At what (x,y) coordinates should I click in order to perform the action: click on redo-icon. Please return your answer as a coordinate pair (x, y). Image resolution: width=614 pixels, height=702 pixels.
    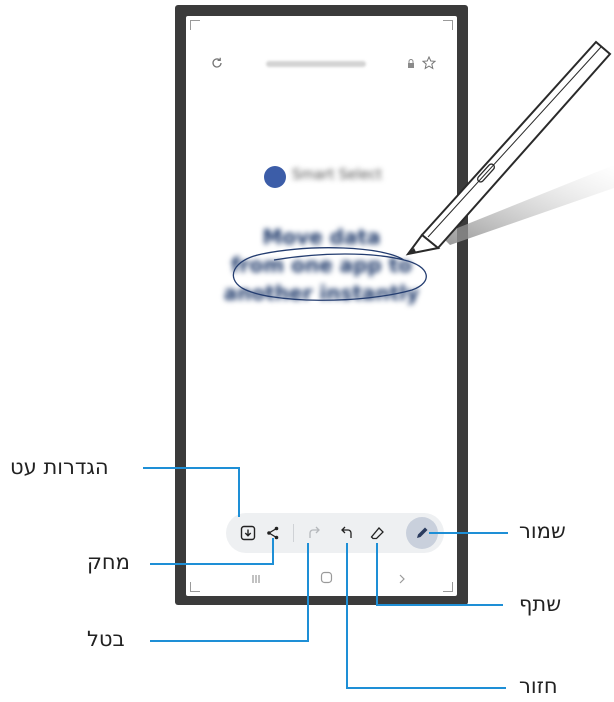
    Looking at the image, I should click on (314, 532).